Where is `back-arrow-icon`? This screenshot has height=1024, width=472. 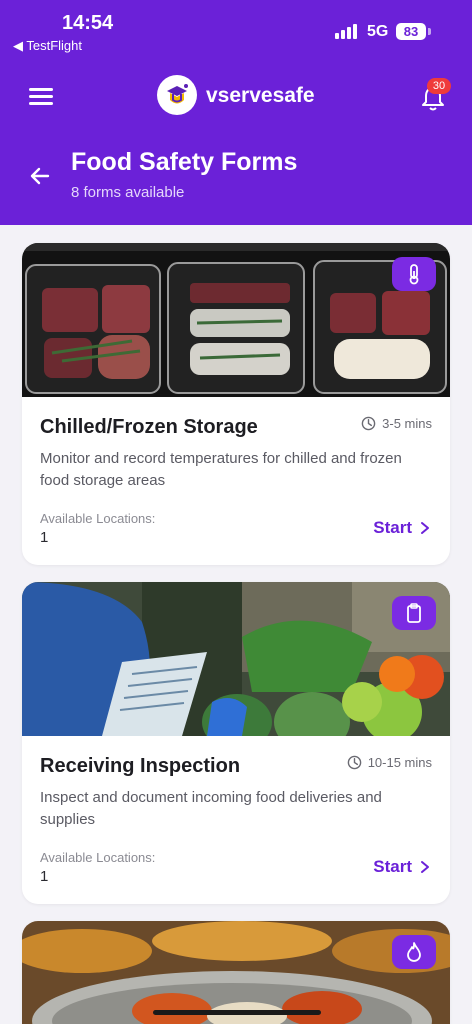
back-arrow-icon is located at coordinates (40, 176).